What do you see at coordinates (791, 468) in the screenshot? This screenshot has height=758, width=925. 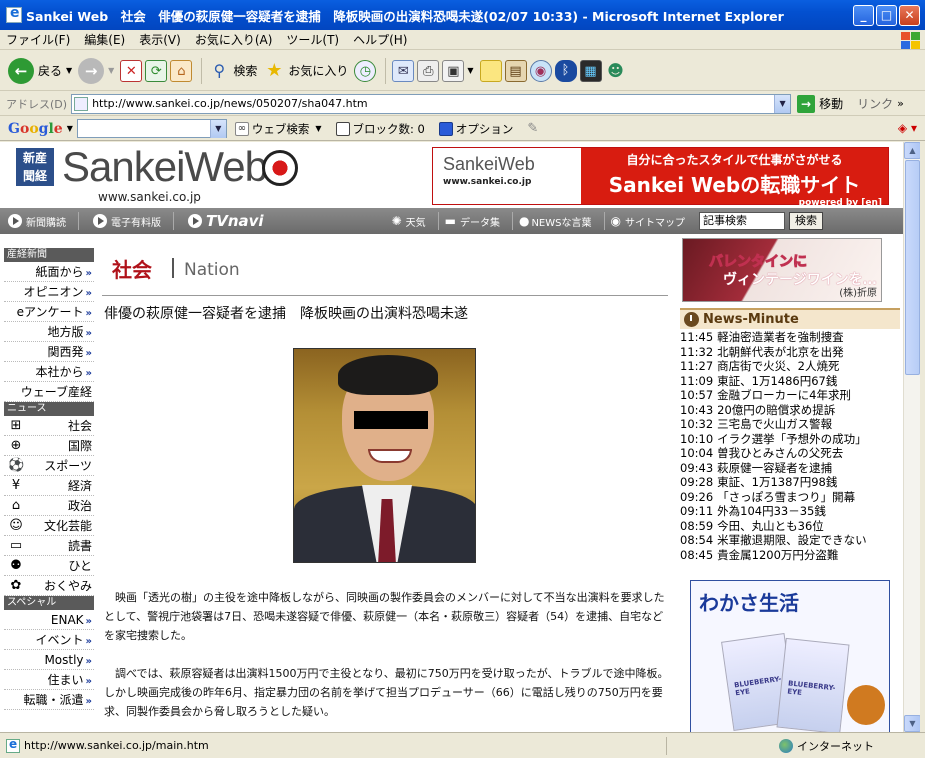 I see `news-minute-item: 09:43 萩原健一容疑者を逮捕` at bounding box center [791, 468].